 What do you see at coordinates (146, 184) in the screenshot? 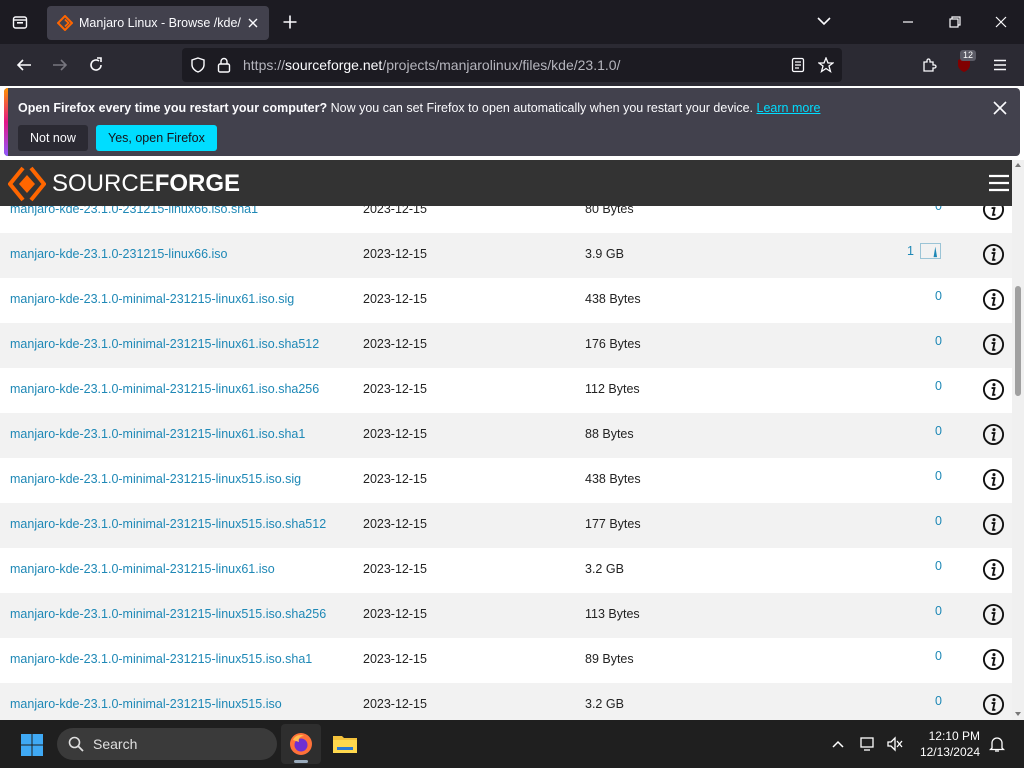
I see `sourceforge-brand: SOURCEFORGE` at bounding box center [146, 184].